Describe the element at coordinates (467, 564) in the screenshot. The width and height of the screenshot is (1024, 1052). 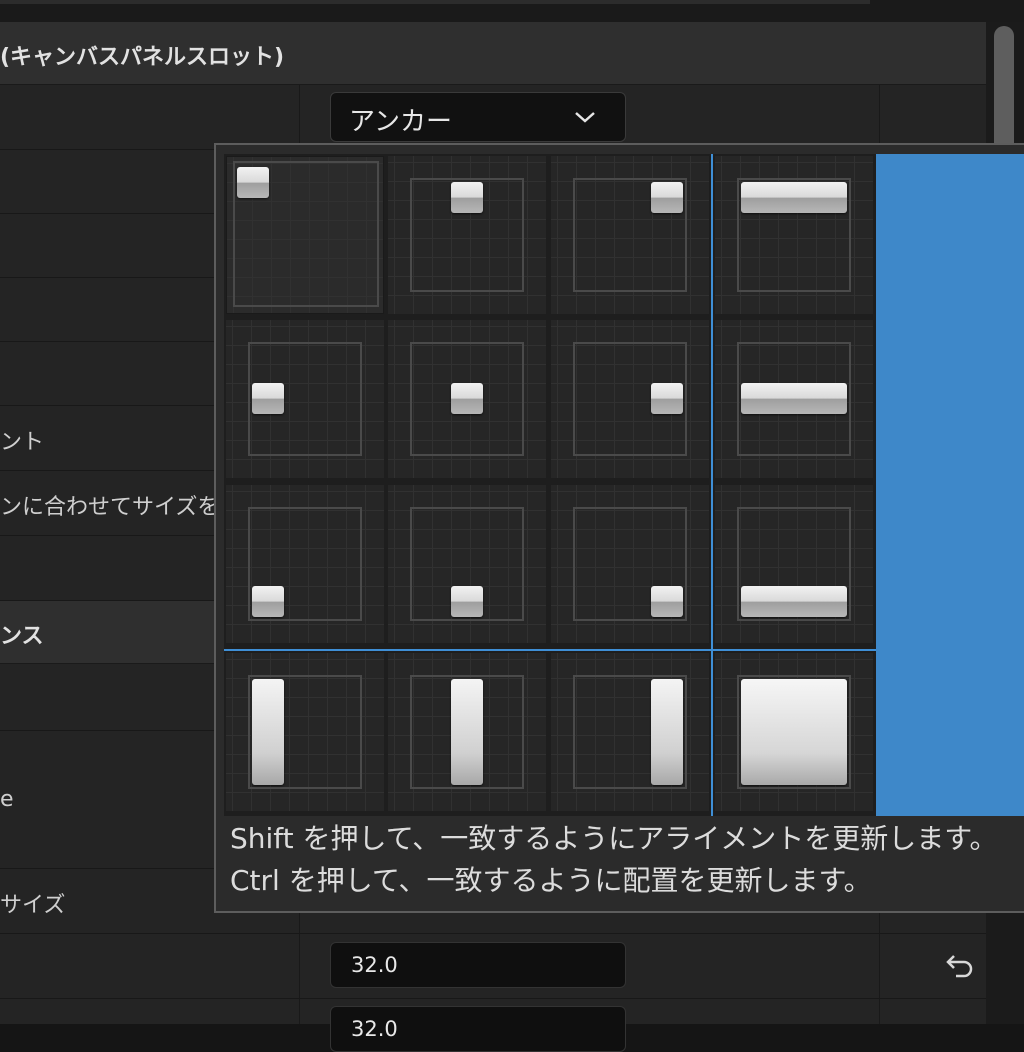
I see `anchor-preset-bottom-center` at that location.